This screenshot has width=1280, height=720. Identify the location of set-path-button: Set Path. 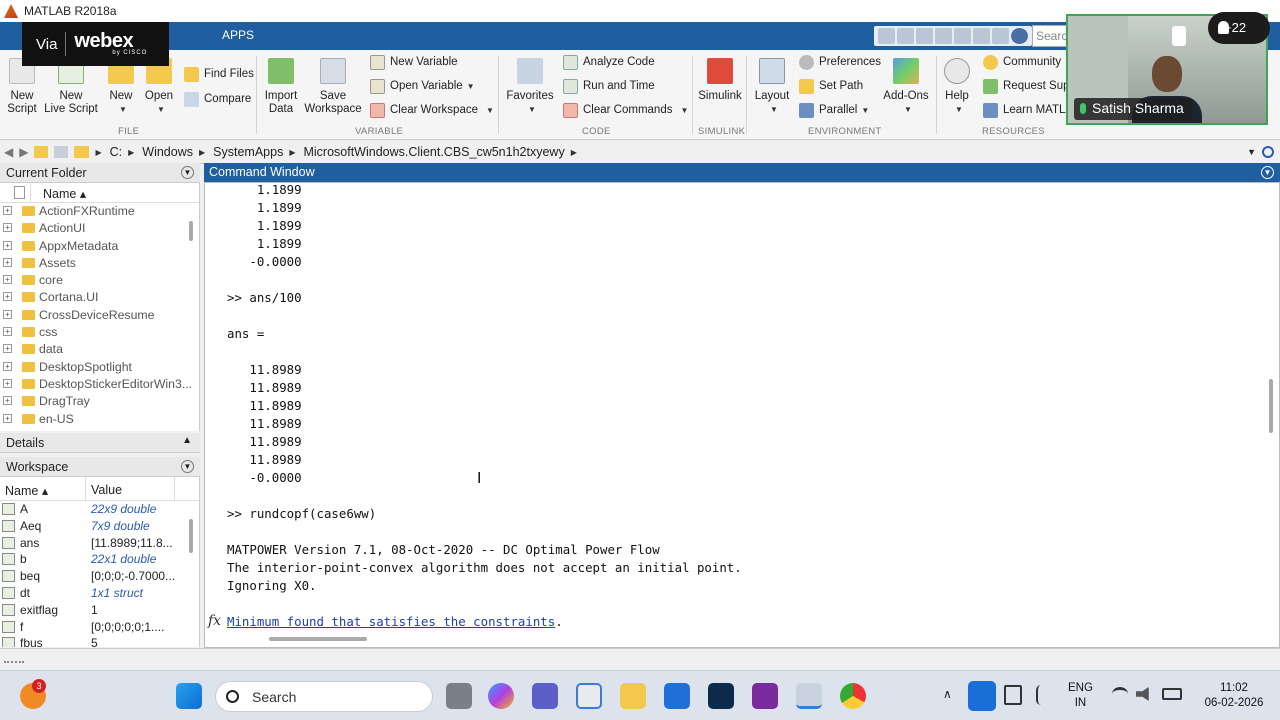
(831, 86).